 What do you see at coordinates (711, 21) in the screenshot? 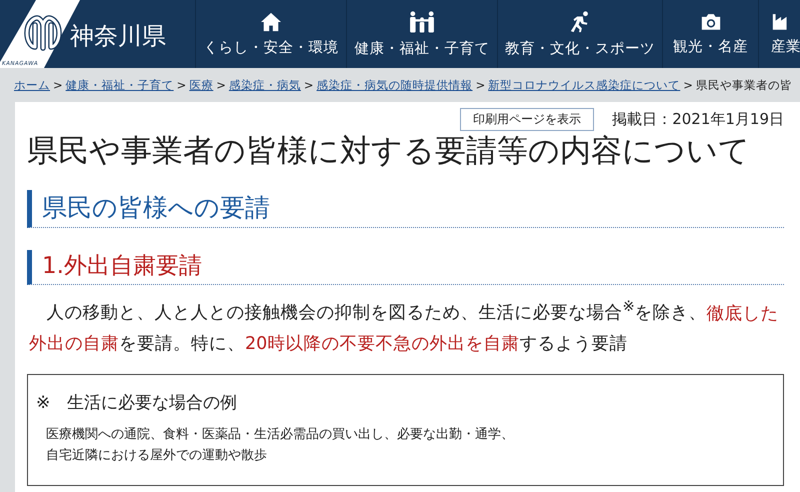
I see `camera-icon` at bounding box center [711, 21].